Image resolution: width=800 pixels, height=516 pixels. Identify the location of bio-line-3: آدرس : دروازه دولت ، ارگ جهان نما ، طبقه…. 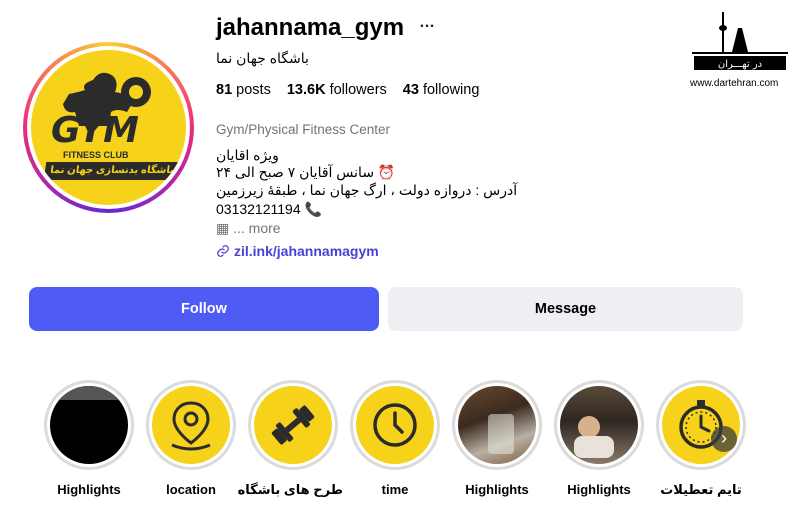
(367, 190).